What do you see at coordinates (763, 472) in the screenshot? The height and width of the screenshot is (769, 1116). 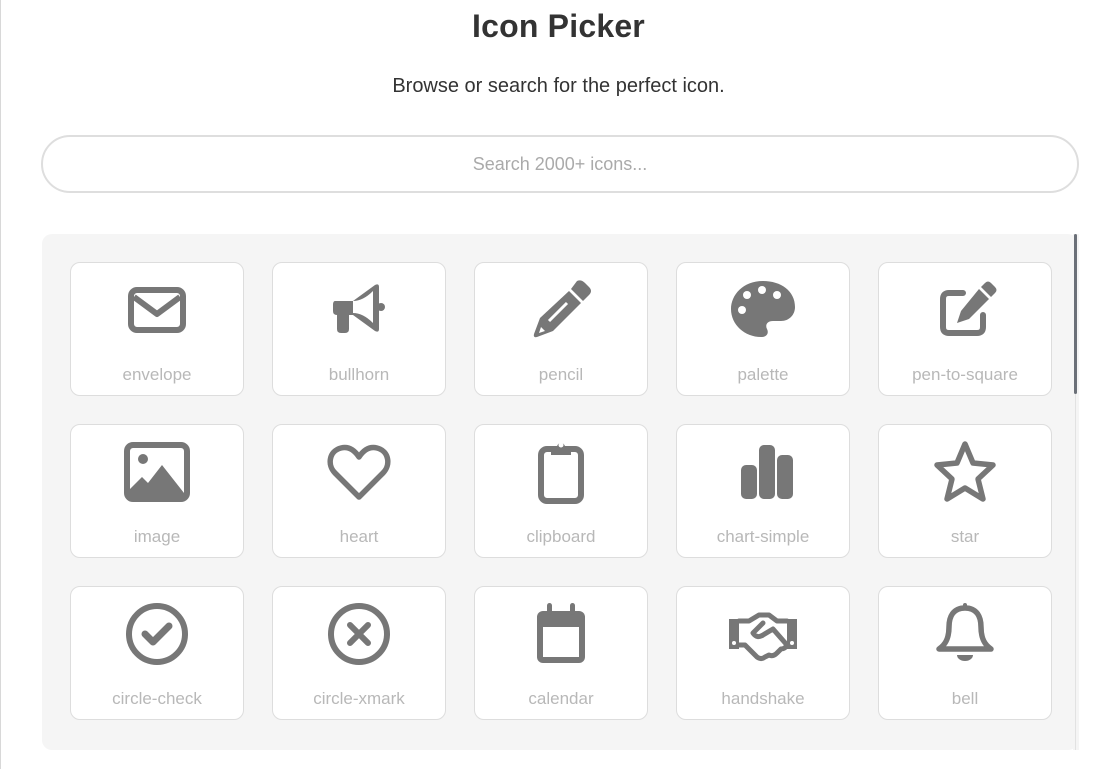 I see `chart-simple-icon` at bounding box center [763, 472].